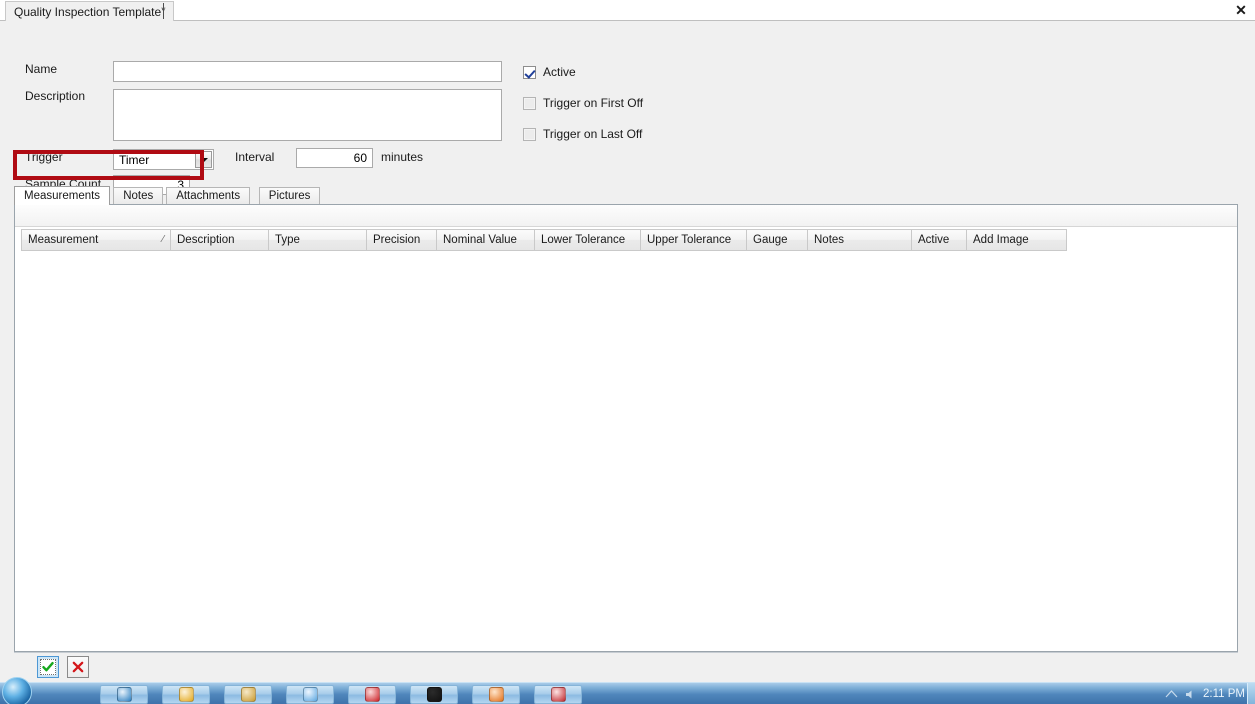  I want to click on grid-header-lower-tolerance: Lower Tolerance, so click(588, 240).